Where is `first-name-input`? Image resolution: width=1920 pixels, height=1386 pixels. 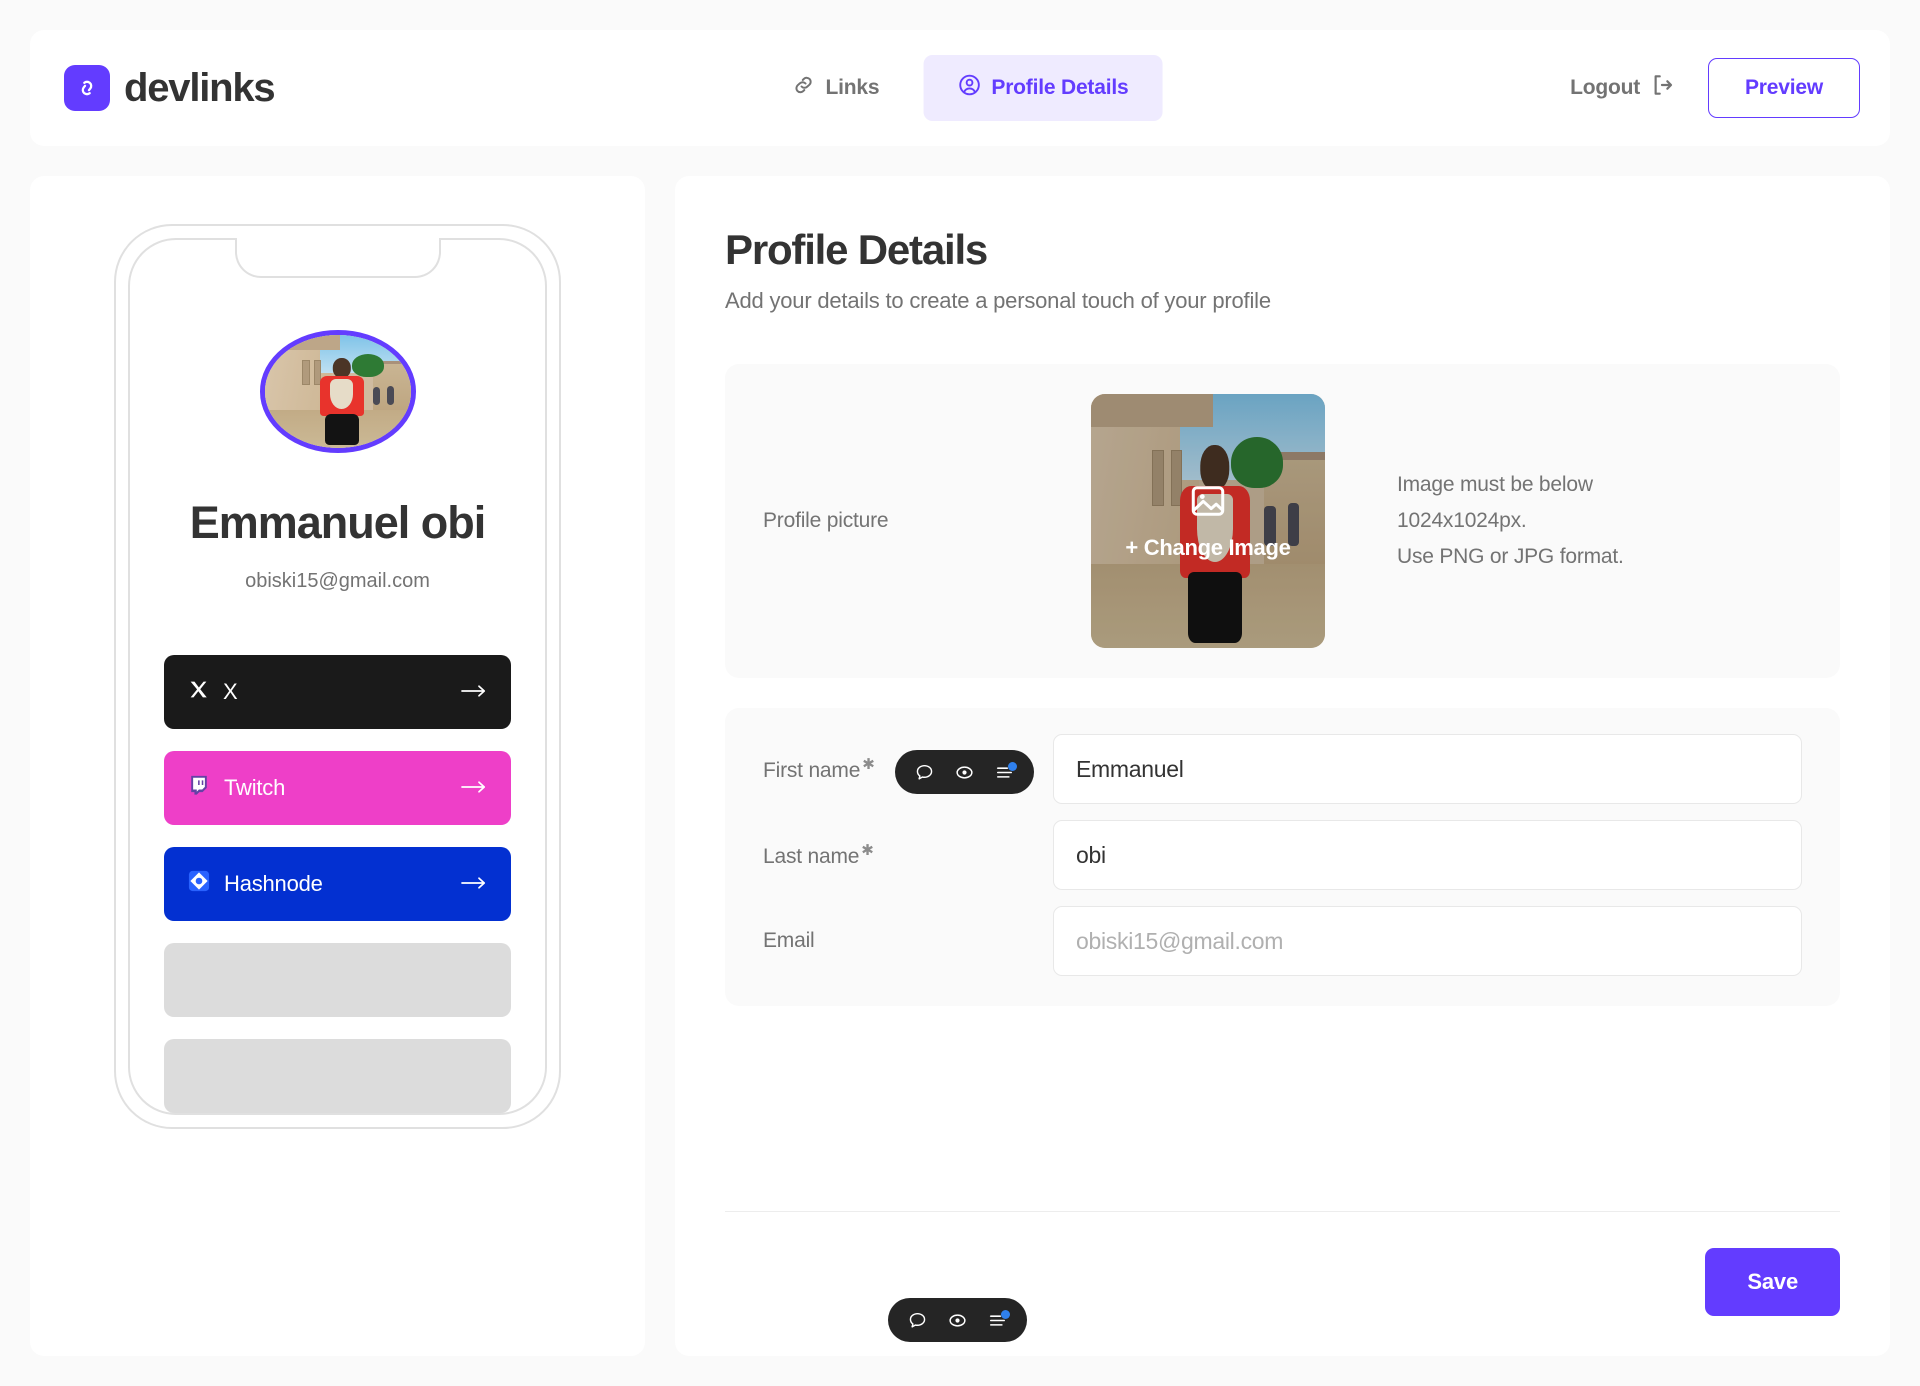
first-name-input is located at coordinates (1427, 769).